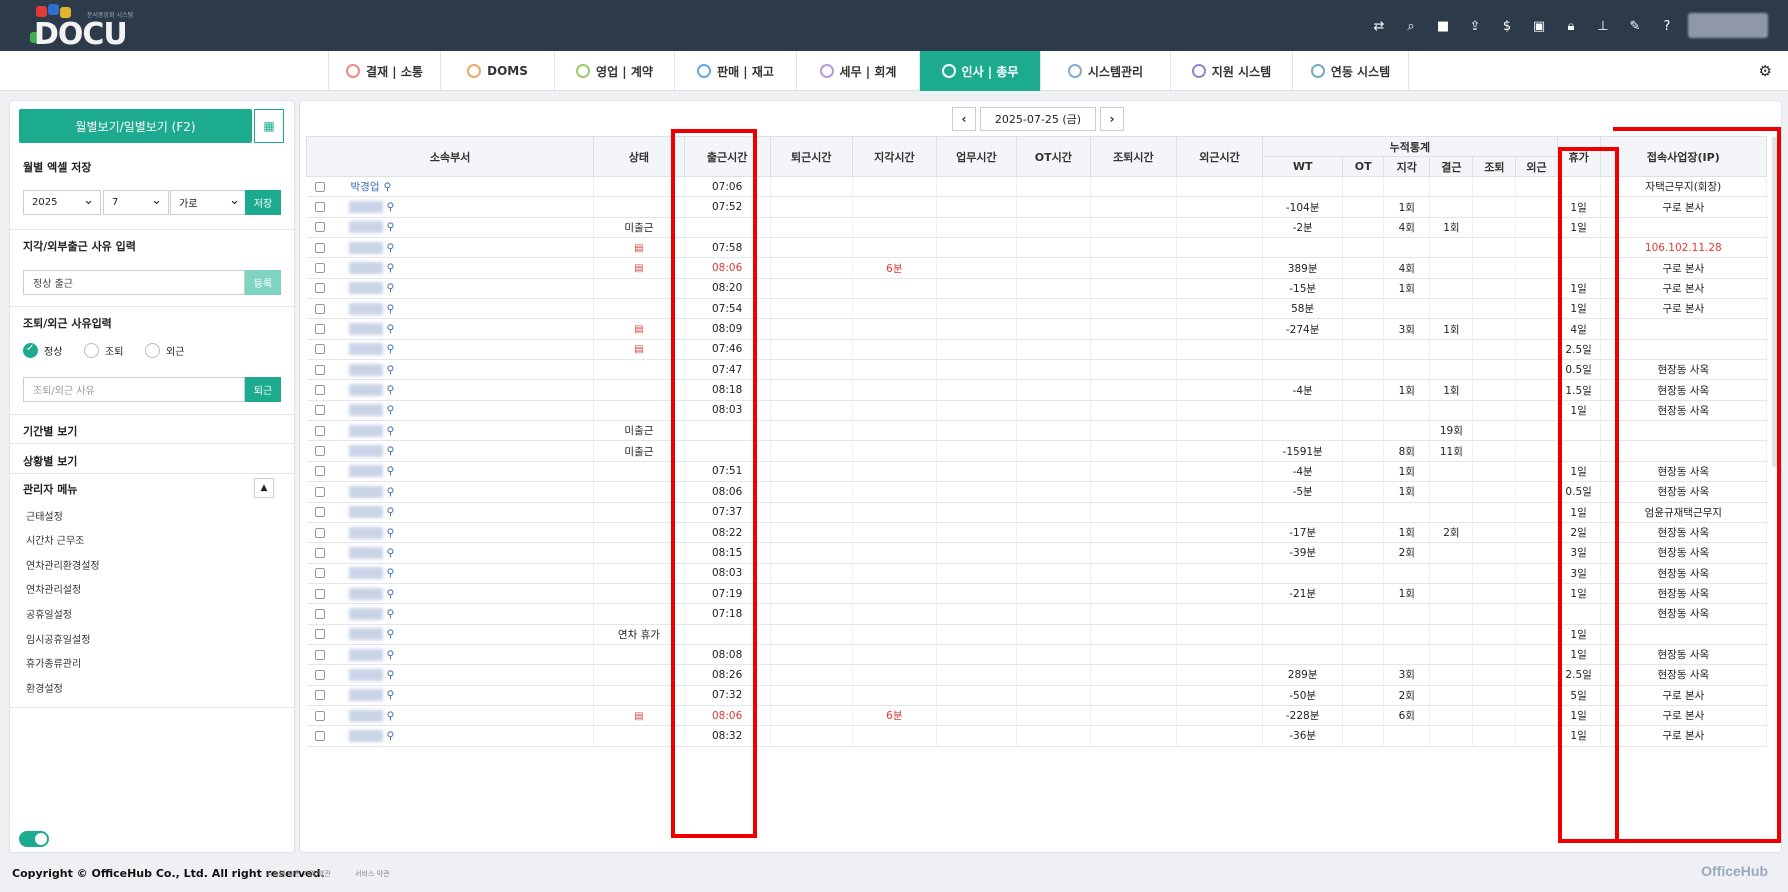 This screenshot has height=892, width=1788. Describe the element at coordinates (164, 350) in the screenshot. I see `radio-outside: 외근` at that location.